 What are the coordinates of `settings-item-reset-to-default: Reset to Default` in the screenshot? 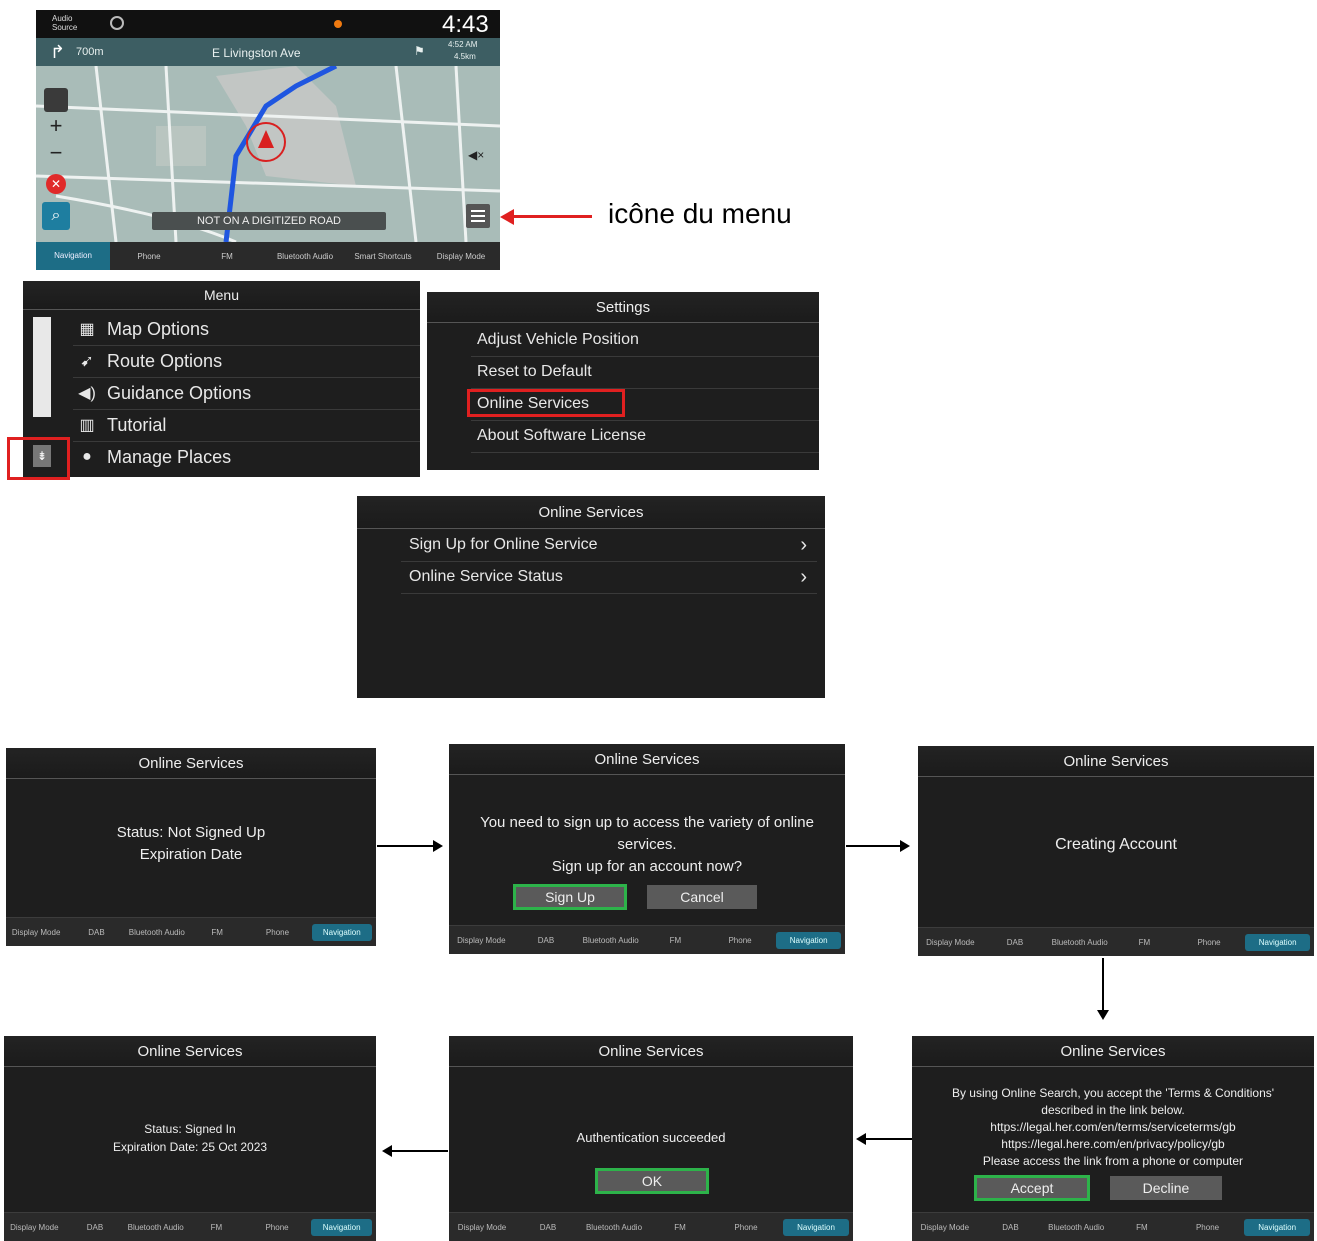 It's located at (645, 372).